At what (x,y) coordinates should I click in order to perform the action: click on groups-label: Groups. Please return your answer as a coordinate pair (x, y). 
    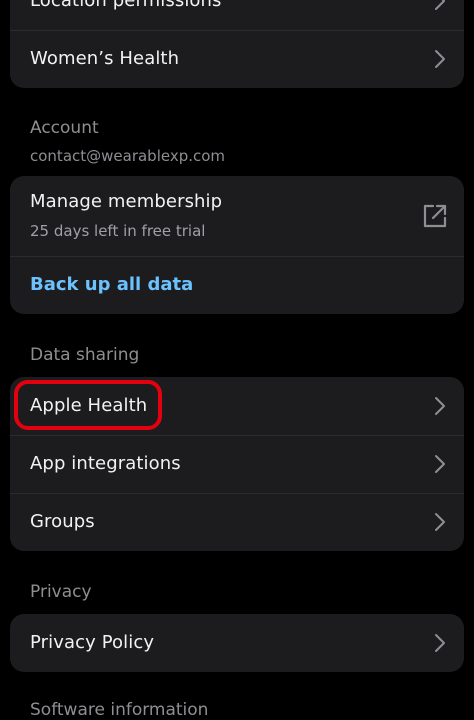
    Looking at the image, I should click on (62, 521).